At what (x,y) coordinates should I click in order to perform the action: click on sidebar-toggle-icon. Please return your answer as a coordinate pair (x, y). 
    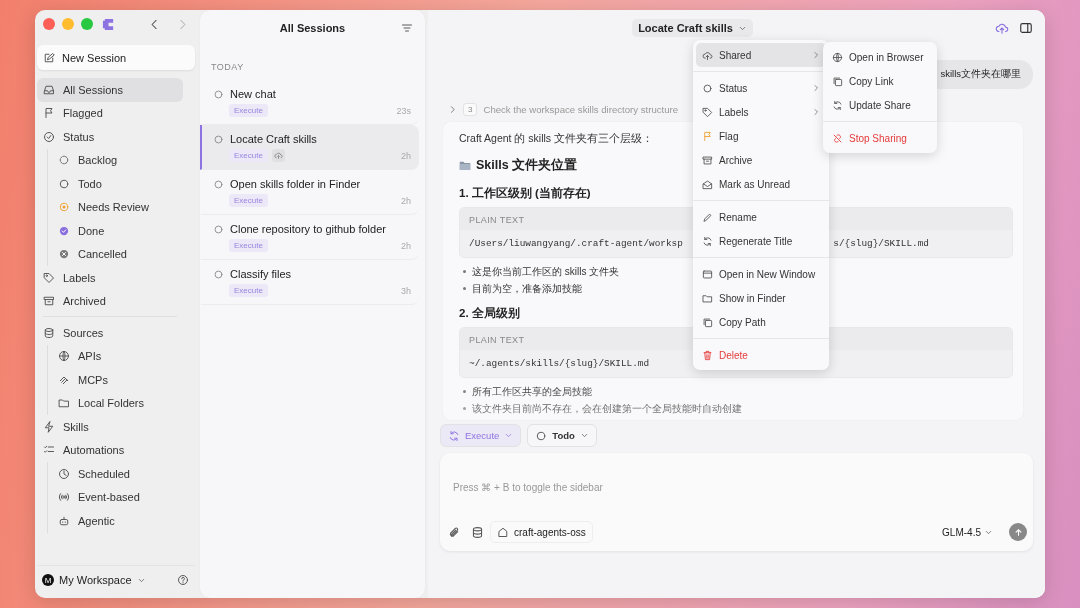
    Looking at the image, I should click on (1026, 28).